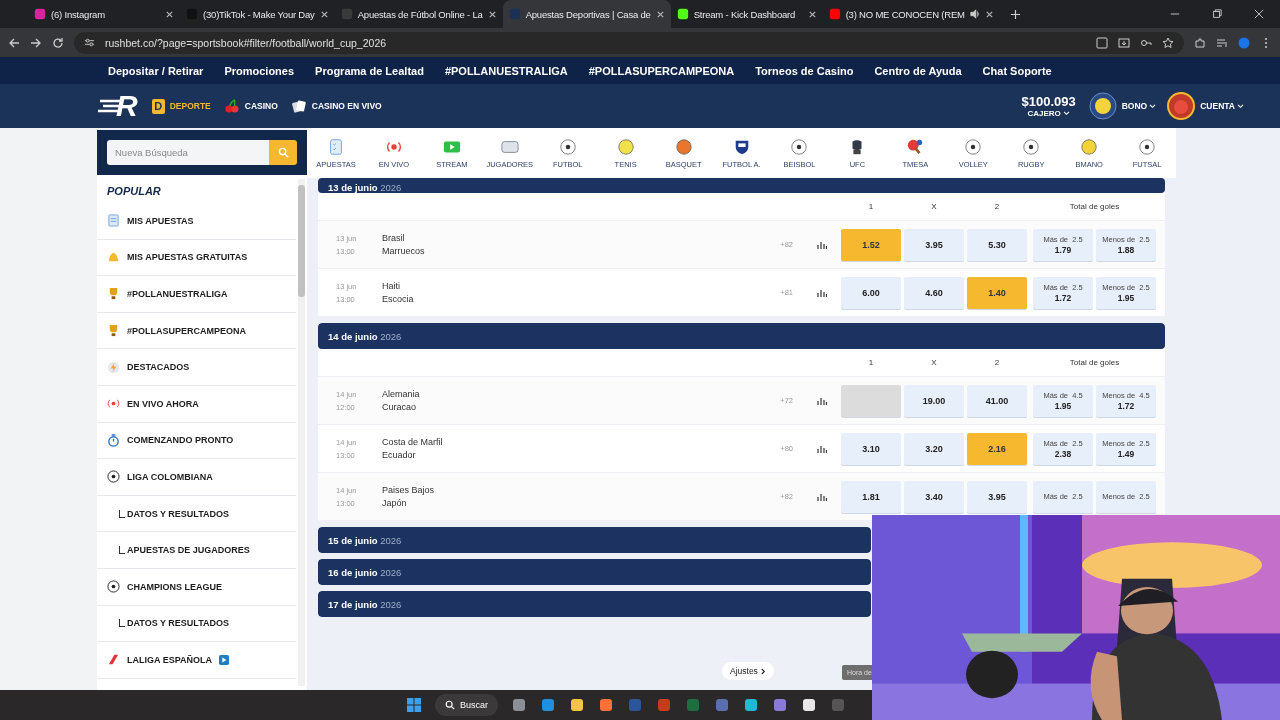  What do you see at coordinates (403, 238) in the screenshot?
I see `team-name: Brasil` at bounding box center [403, 238].